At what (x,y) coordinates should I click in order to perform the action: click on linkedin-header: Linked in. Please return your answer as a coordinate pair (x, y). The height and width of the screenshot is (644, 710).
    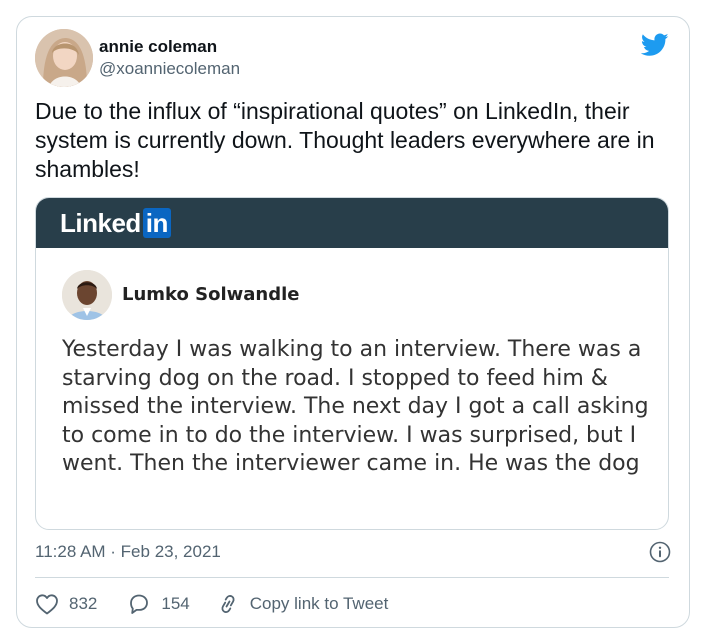
    Looking at the image, I should click on (352, 223).